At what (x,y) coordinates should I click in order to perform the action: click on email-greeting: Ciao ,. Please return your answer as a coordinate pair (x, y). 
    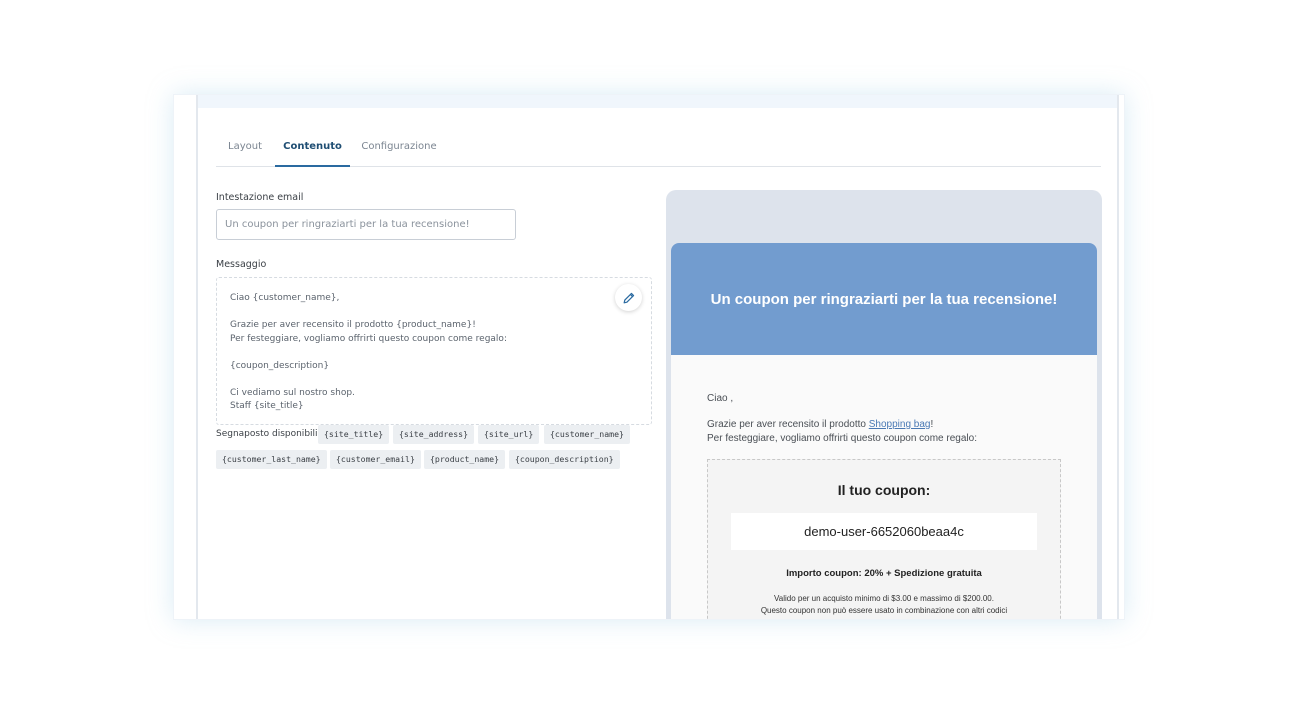
    Looking at the image, I should click on (720, 398).